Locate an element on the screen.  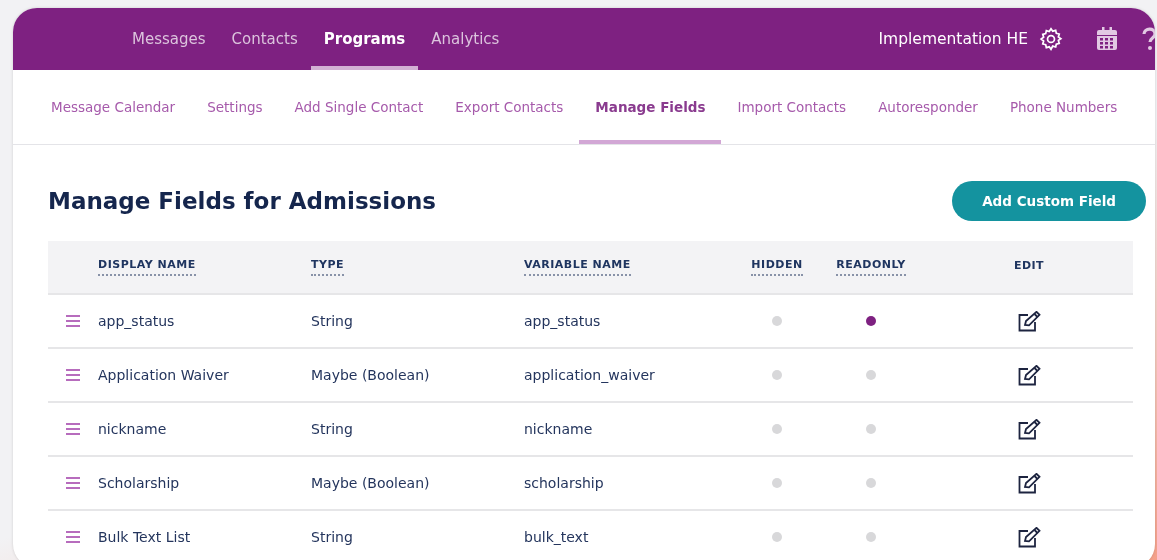
calendar-icon is located at coordinates (1107, 39).